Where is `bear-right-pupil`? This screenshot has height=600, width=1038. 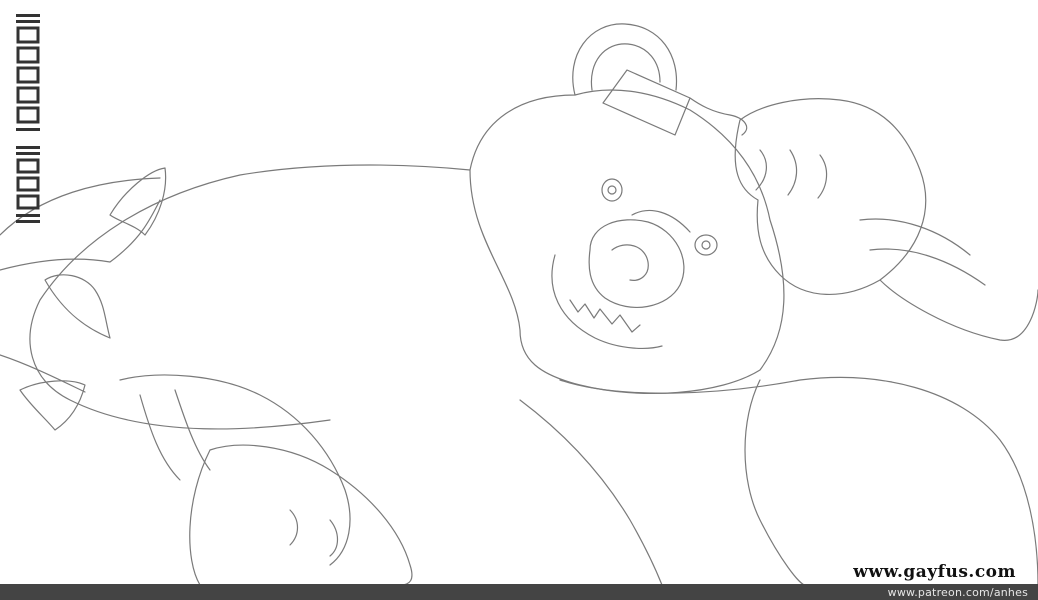 bear-right-pupil is located at coordinates (706, 245).